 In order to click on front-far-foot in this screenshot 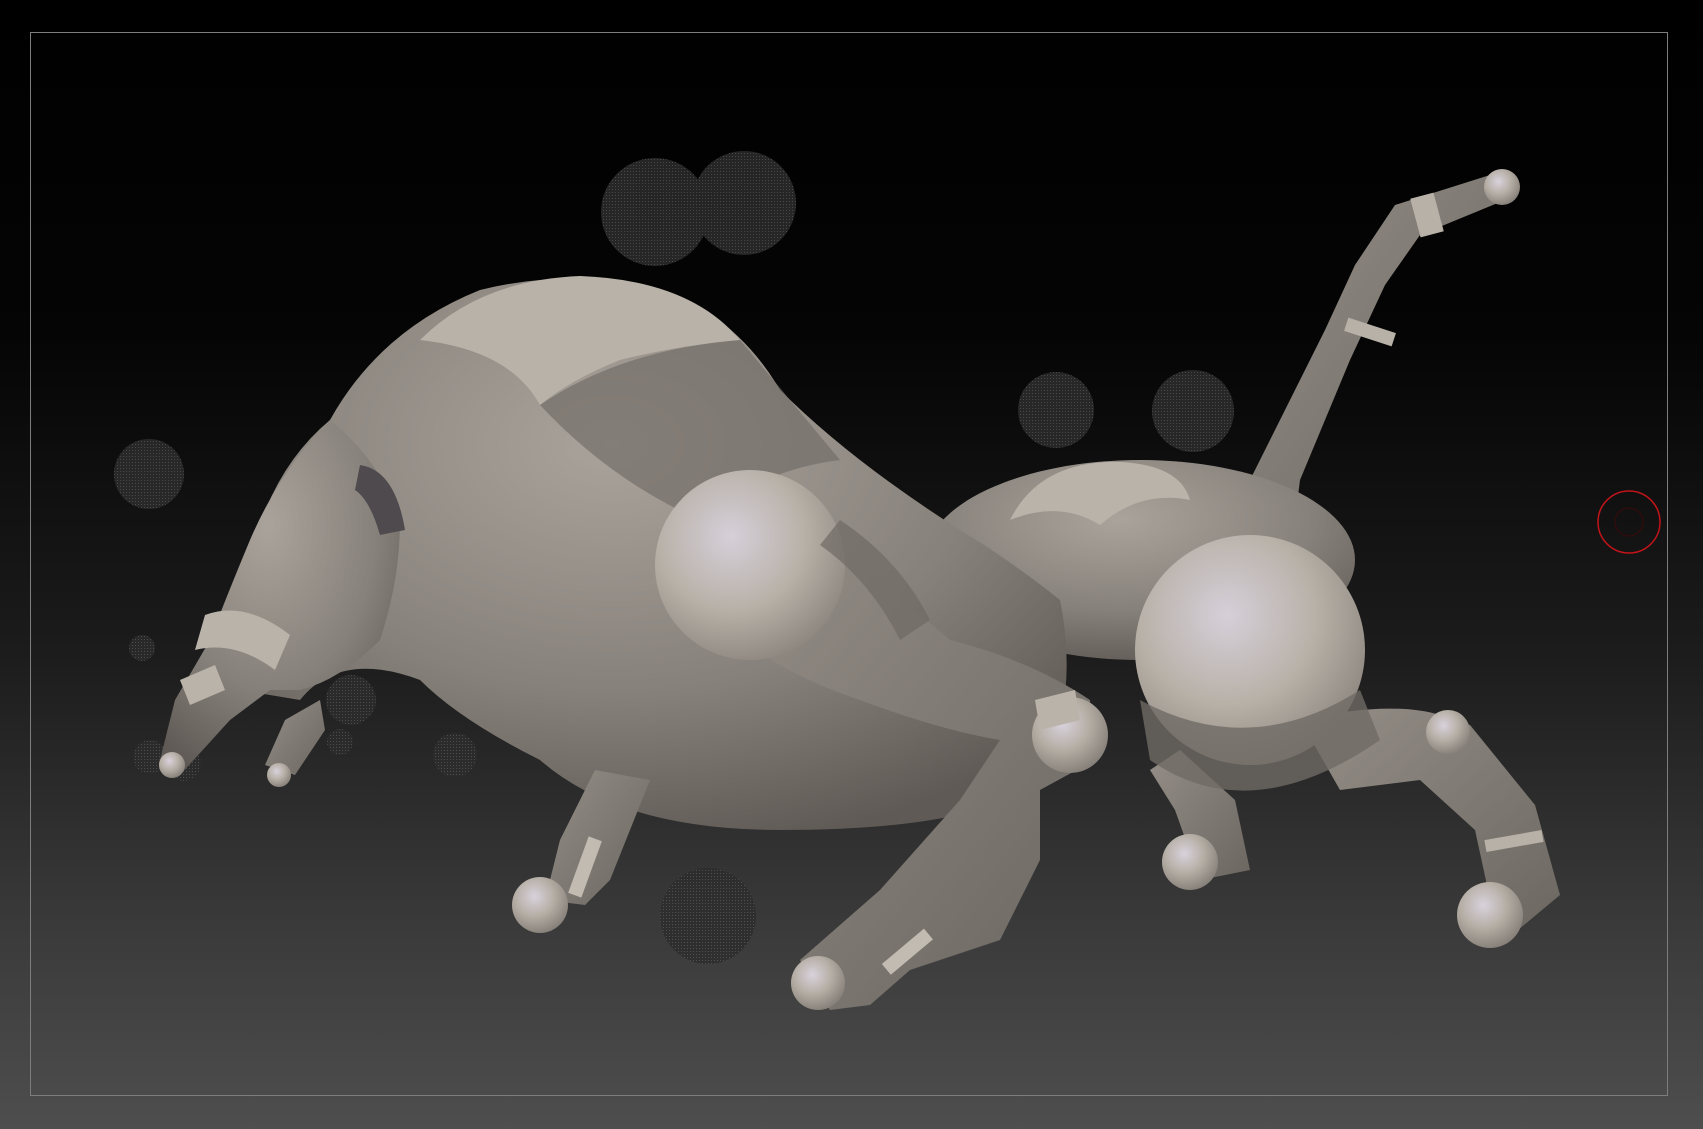, I will do `click(540, 905)`.